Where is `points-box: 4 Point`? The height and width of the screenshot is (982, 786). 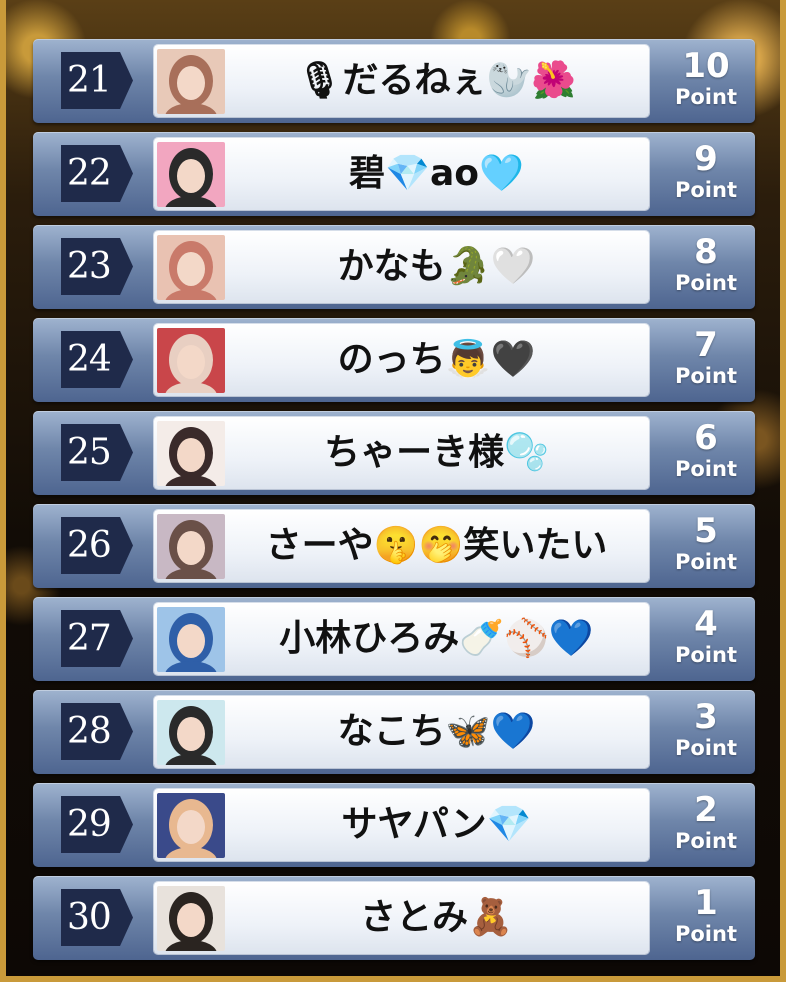
points-box: 4 Point is located at coordinates (706, 641).